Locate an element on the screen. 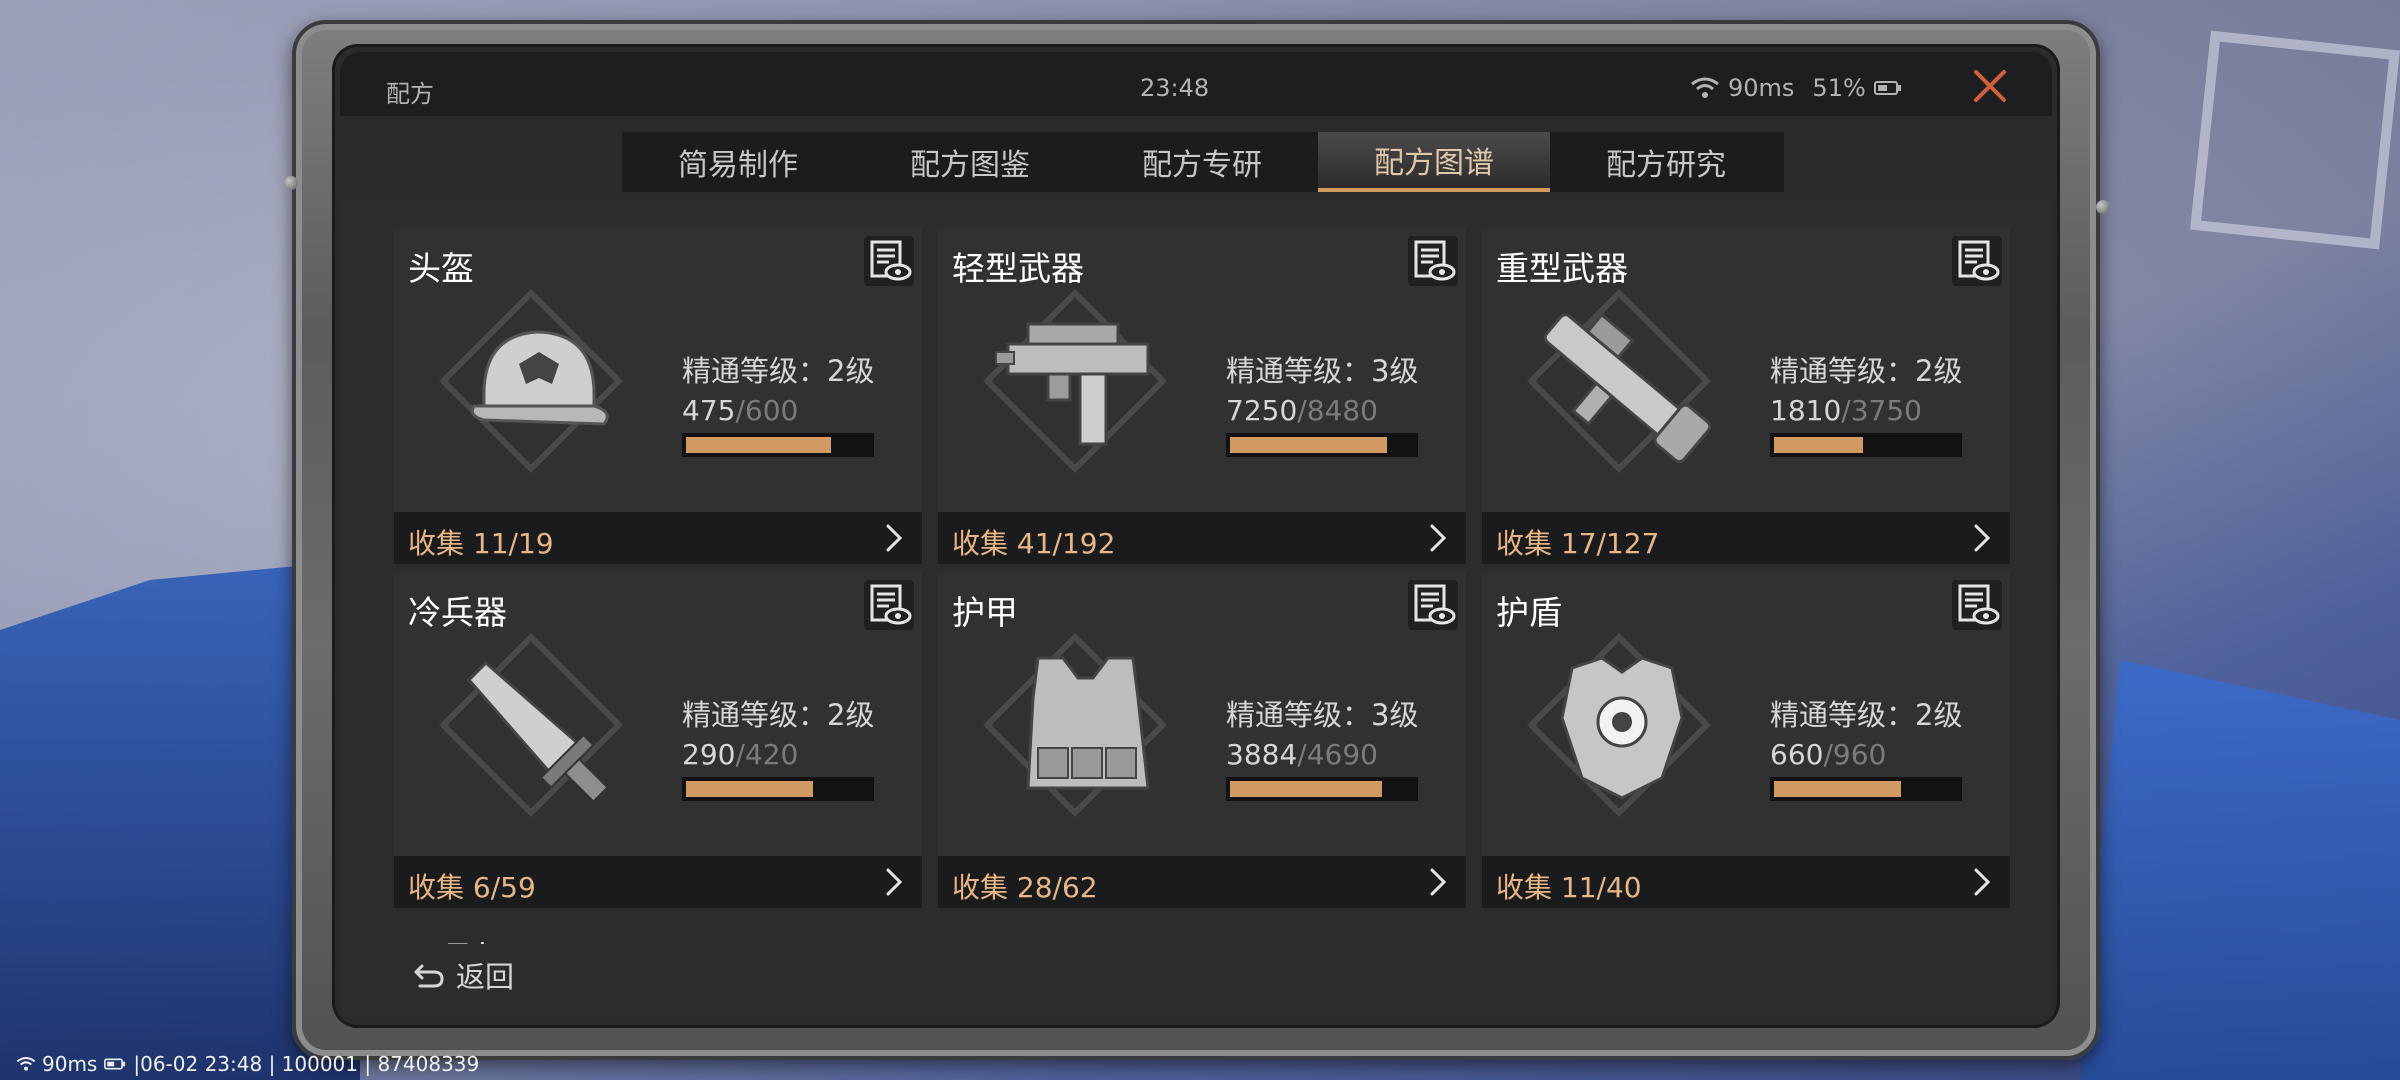 Image resolution: width=2400 pixels, height=1080 pixels. recipe-card: 重型武器 精通等级：2级 1810/3750 收集 17/127 is located at coordinates (1746, 396).